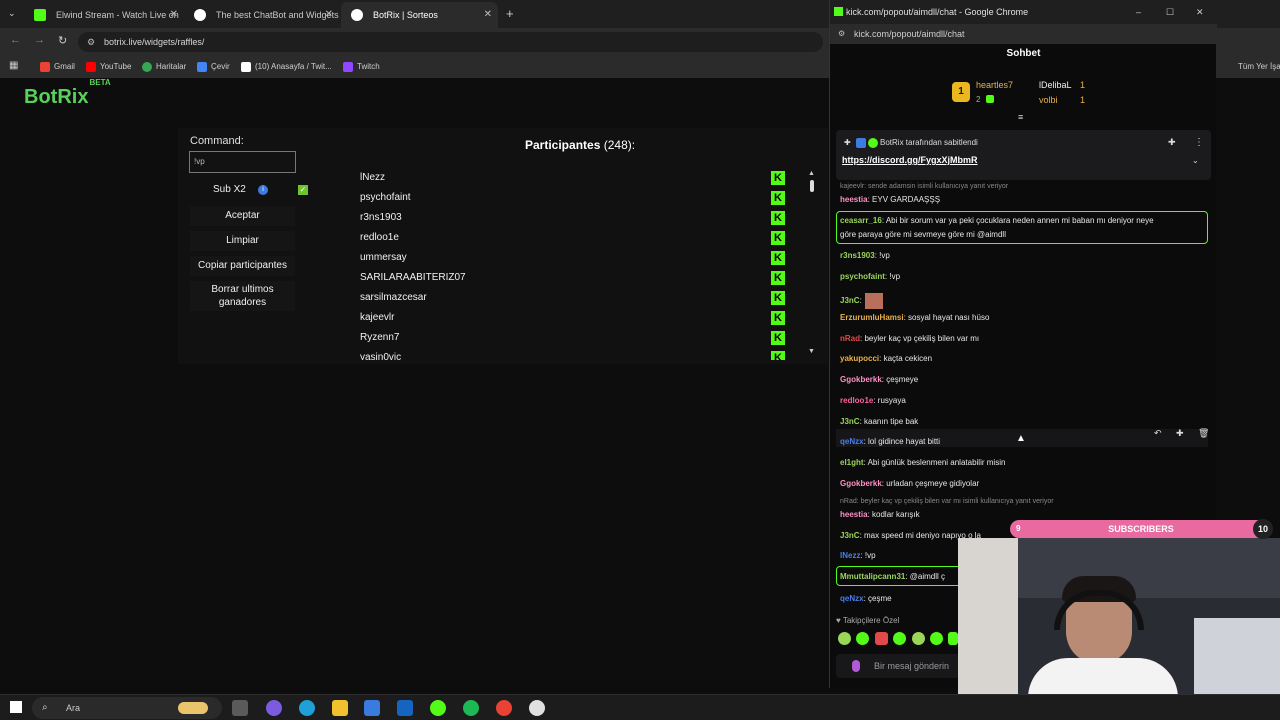  Describe the element at coordinates (537, 708) in the screenshot. I see `obs-icon` at that location.